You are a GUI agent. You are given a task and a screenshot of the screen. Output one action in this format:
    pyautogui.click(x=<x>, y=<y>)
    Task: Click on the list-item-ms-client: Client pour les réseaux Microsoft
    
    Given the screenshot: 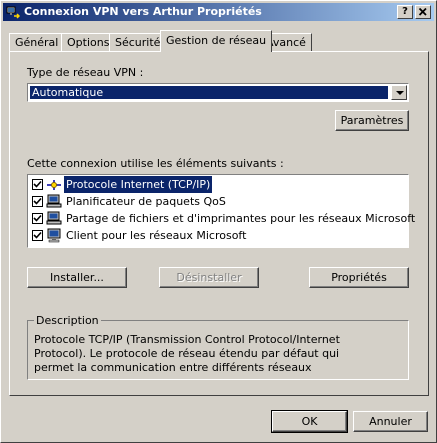 What is the action you would take?
    pyautogui.click(x=218, y=235)
    